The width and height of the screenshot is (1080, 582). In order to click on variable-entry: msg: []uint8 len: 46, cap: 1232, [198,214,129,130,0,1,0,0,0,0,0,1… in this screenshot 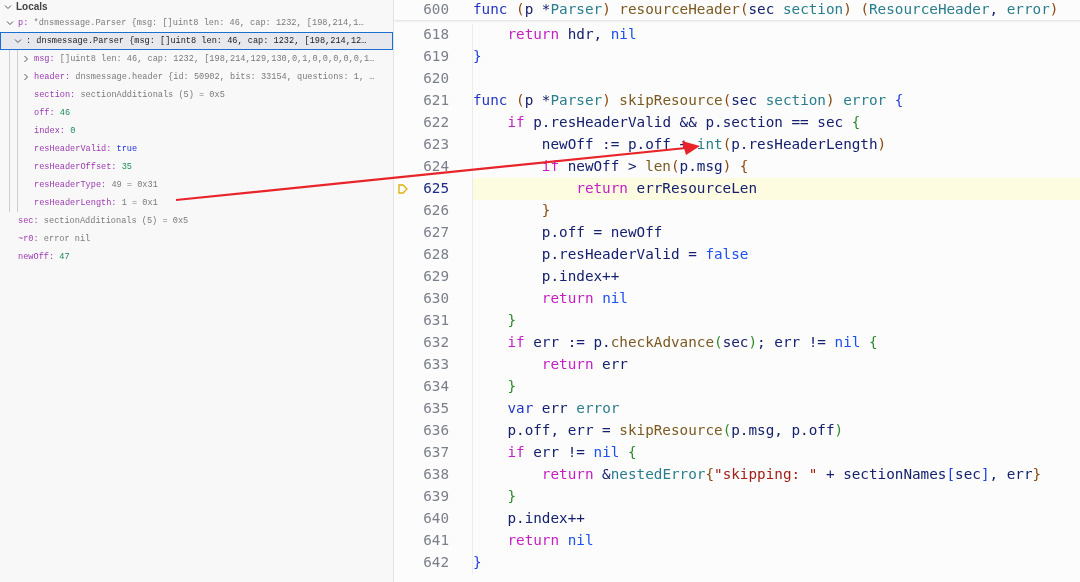, I will do `click(204, 59)`.